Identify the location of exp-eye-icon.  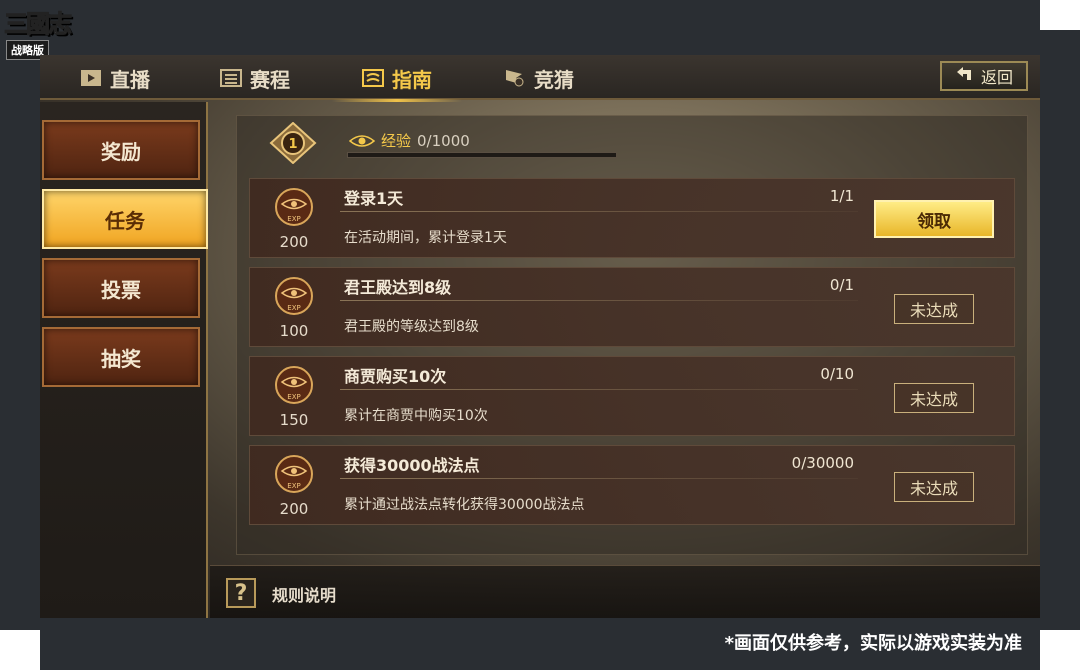
(362, 140).